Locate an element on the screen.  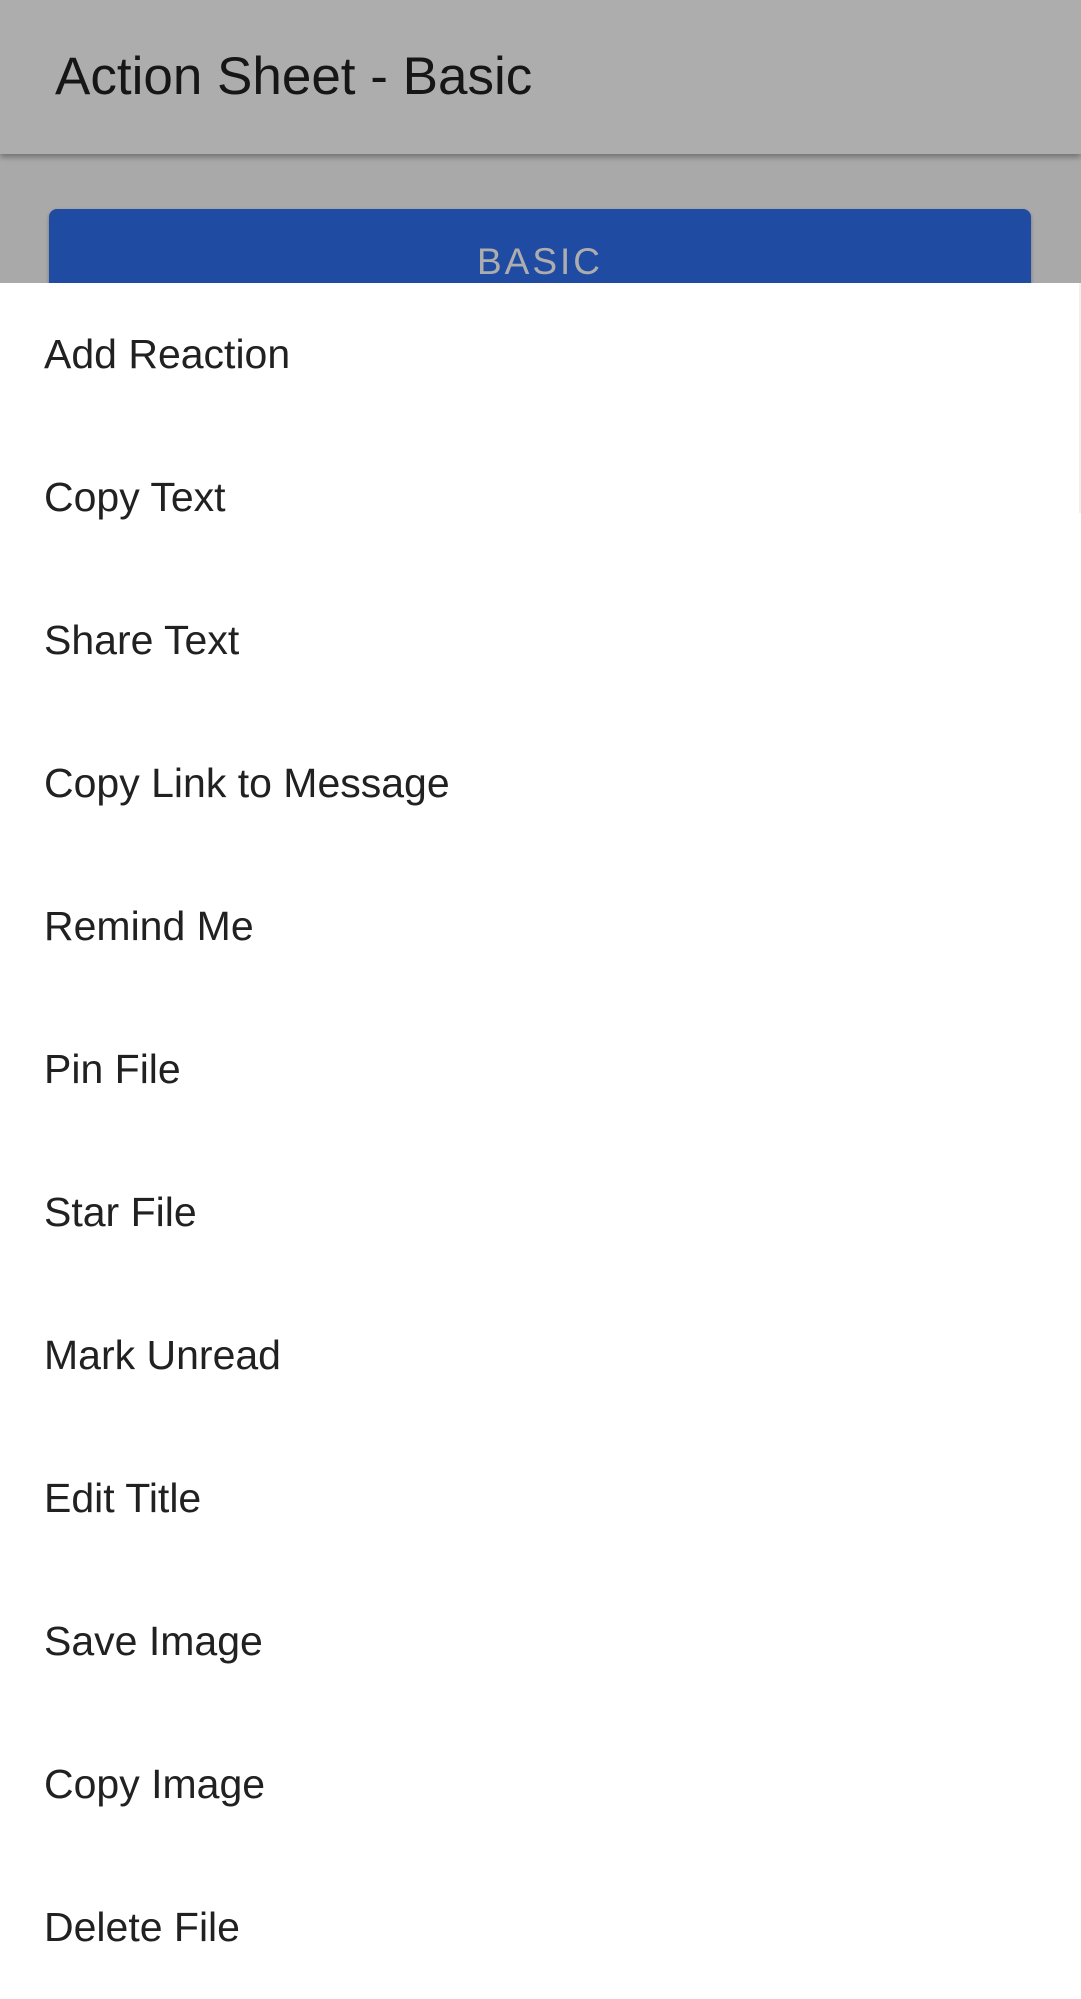
action-star-file: Star File is located at coordinates (540, 1212).